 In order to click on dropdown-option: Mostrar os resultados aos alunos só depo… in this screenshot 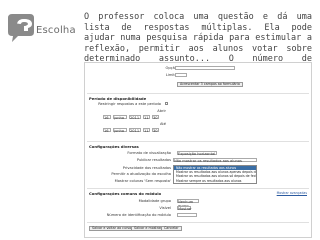, I will do `click(215, 176)`.